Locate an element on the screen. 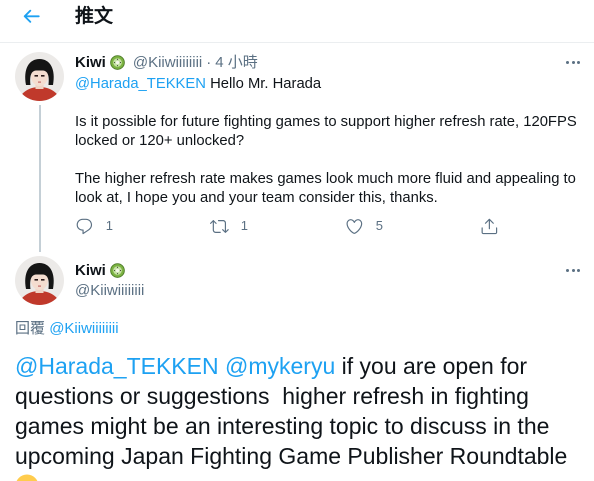 Image resolution: width=594 pixels, height=481 pixels. page-title: 推文 is located at coordinates (94, 16).